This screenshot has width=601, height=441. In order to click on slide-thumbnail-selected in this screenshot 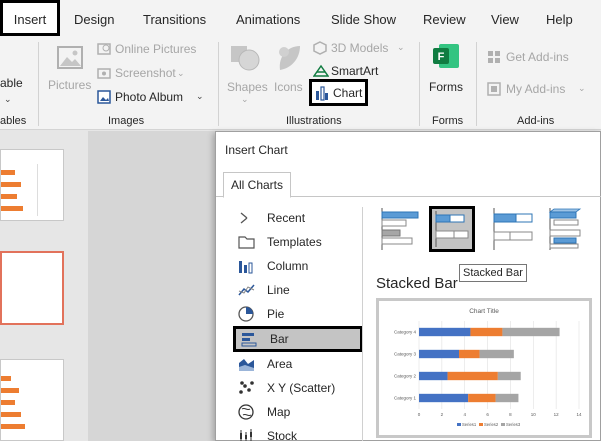, I will do `click(32, 288)`.